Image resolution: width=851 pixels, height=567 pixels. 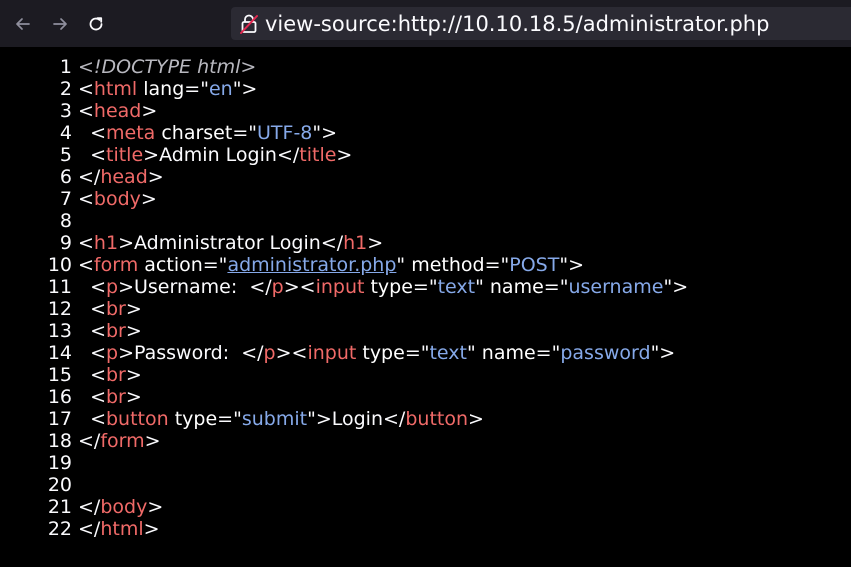 I want to click on code-token-tag: html, so click(x=122, y=529).